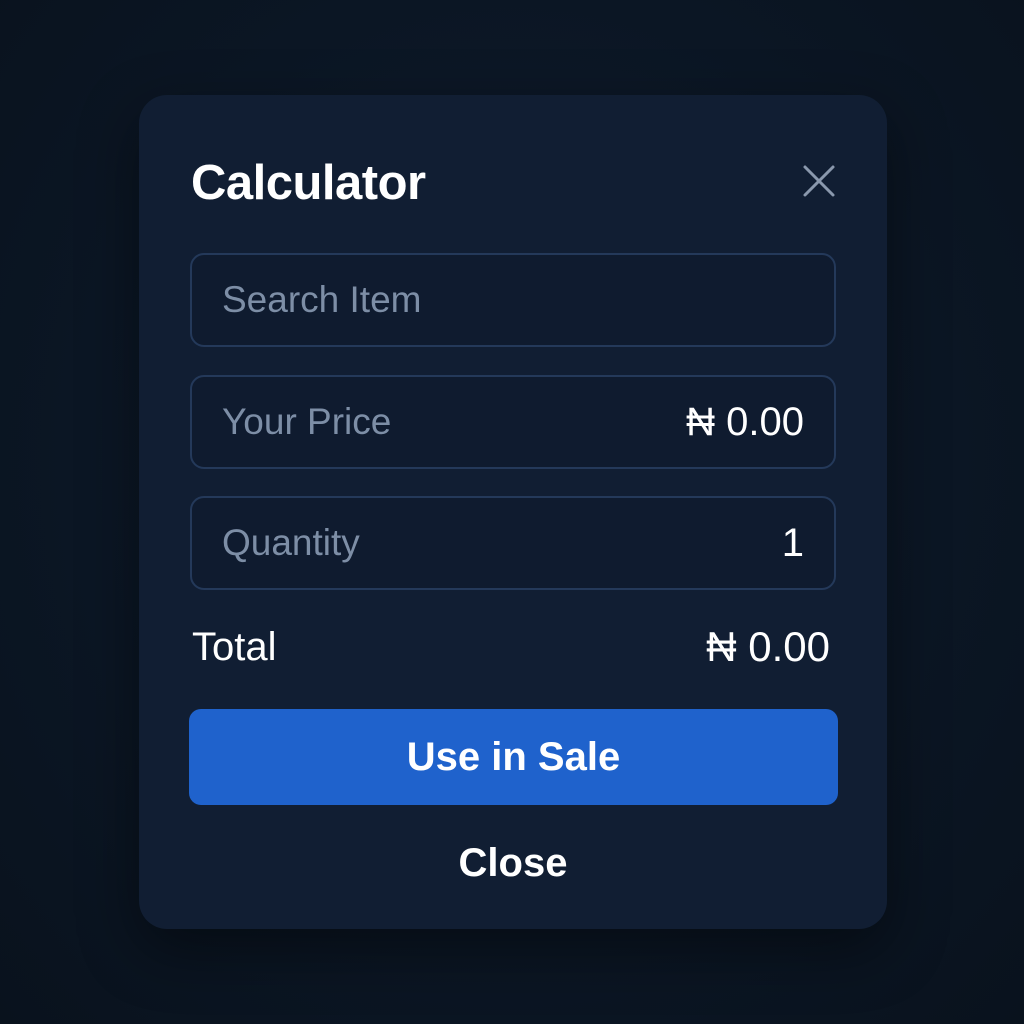 This screenshot has height=1024, width=1024. I want to click on search-item-field, so click(513, 300).